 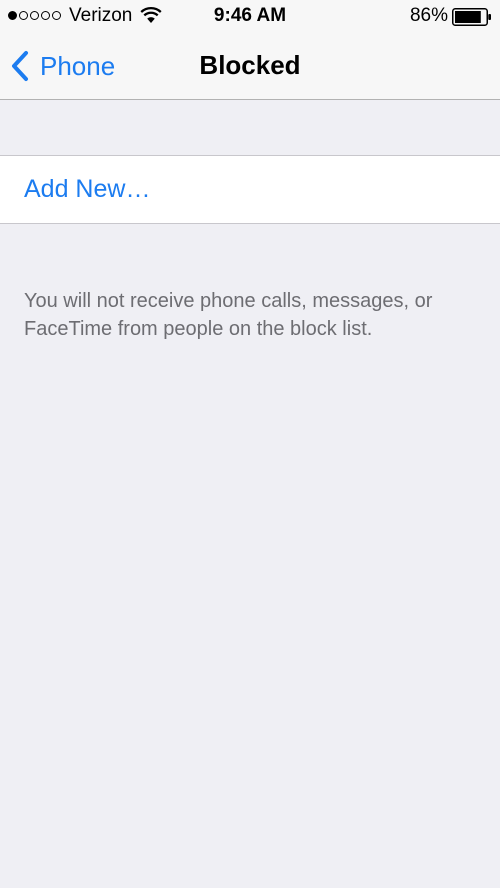 I want to click on status-bar: Verizon 9:46 AM 86%, so click(x=250, y=17).